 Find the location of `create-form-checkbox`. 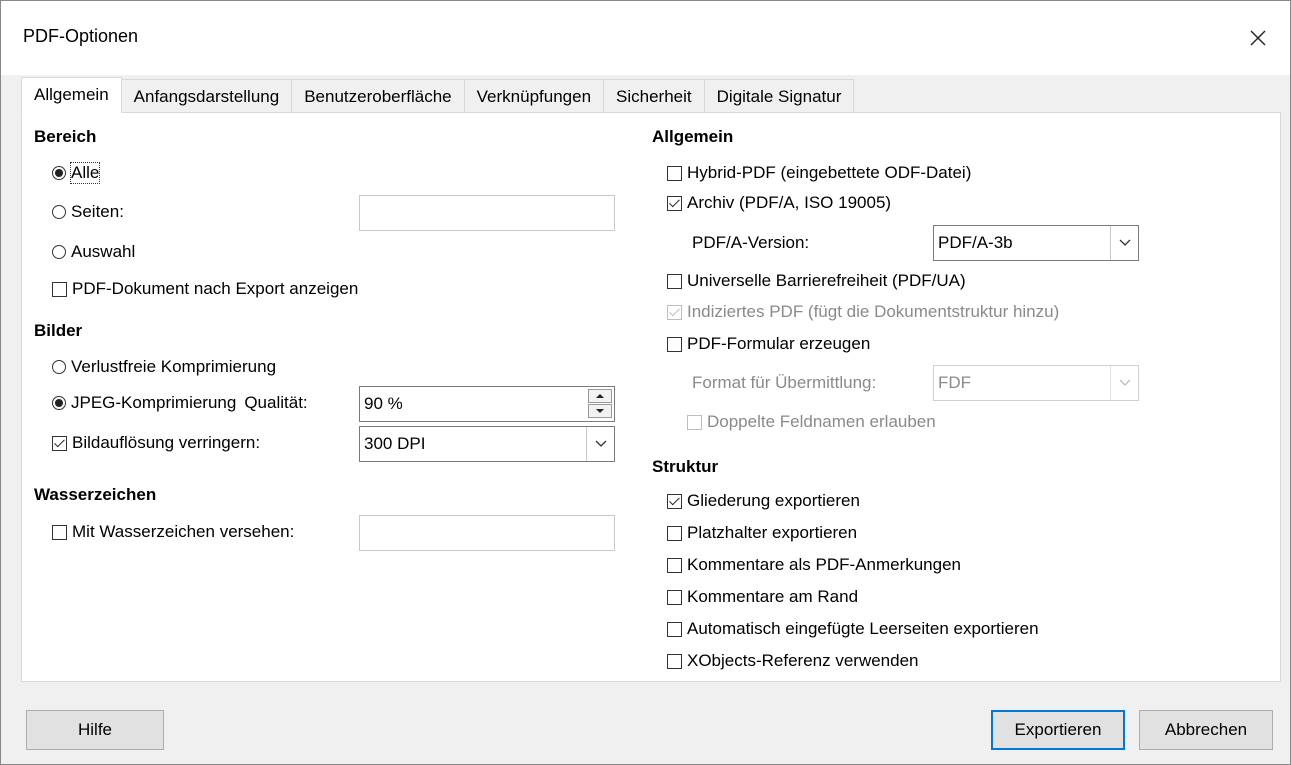

create-form-checkbox is located at coordinates (674, 344).